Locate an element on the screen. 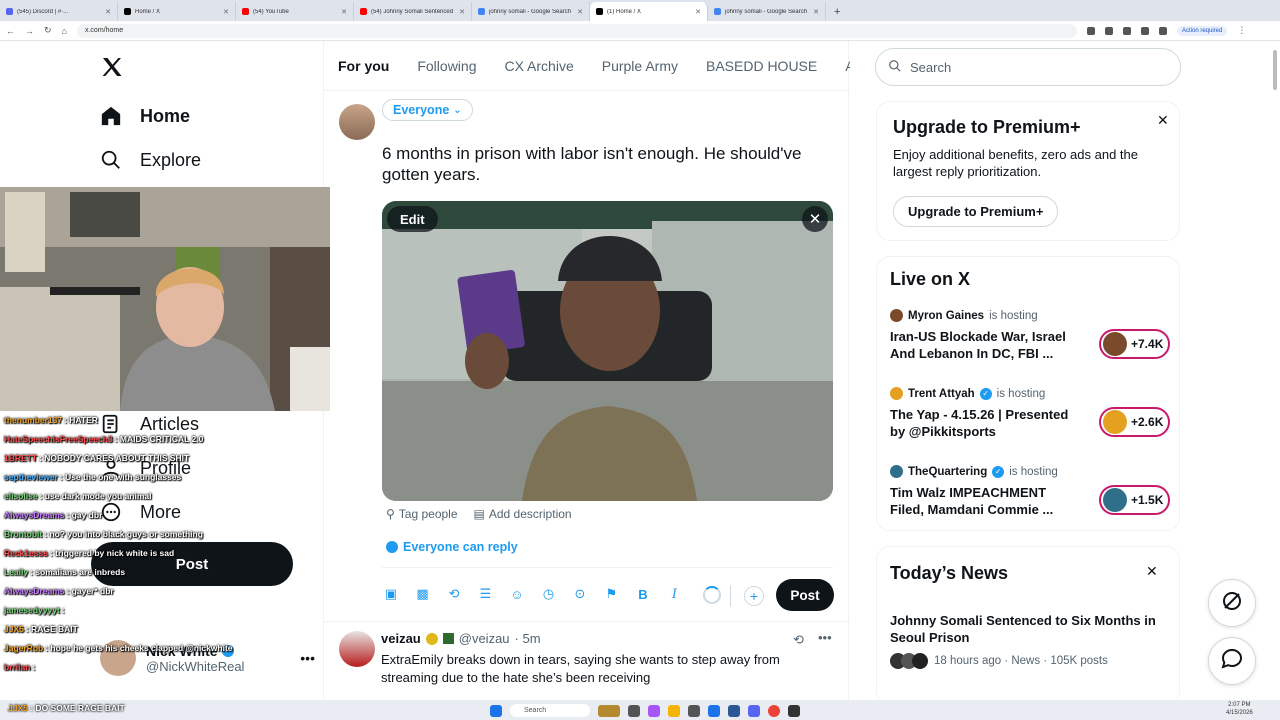 The height and width of the screenshot is (720, 1280). grok-floating-button is located at coordinates (1232, 603).